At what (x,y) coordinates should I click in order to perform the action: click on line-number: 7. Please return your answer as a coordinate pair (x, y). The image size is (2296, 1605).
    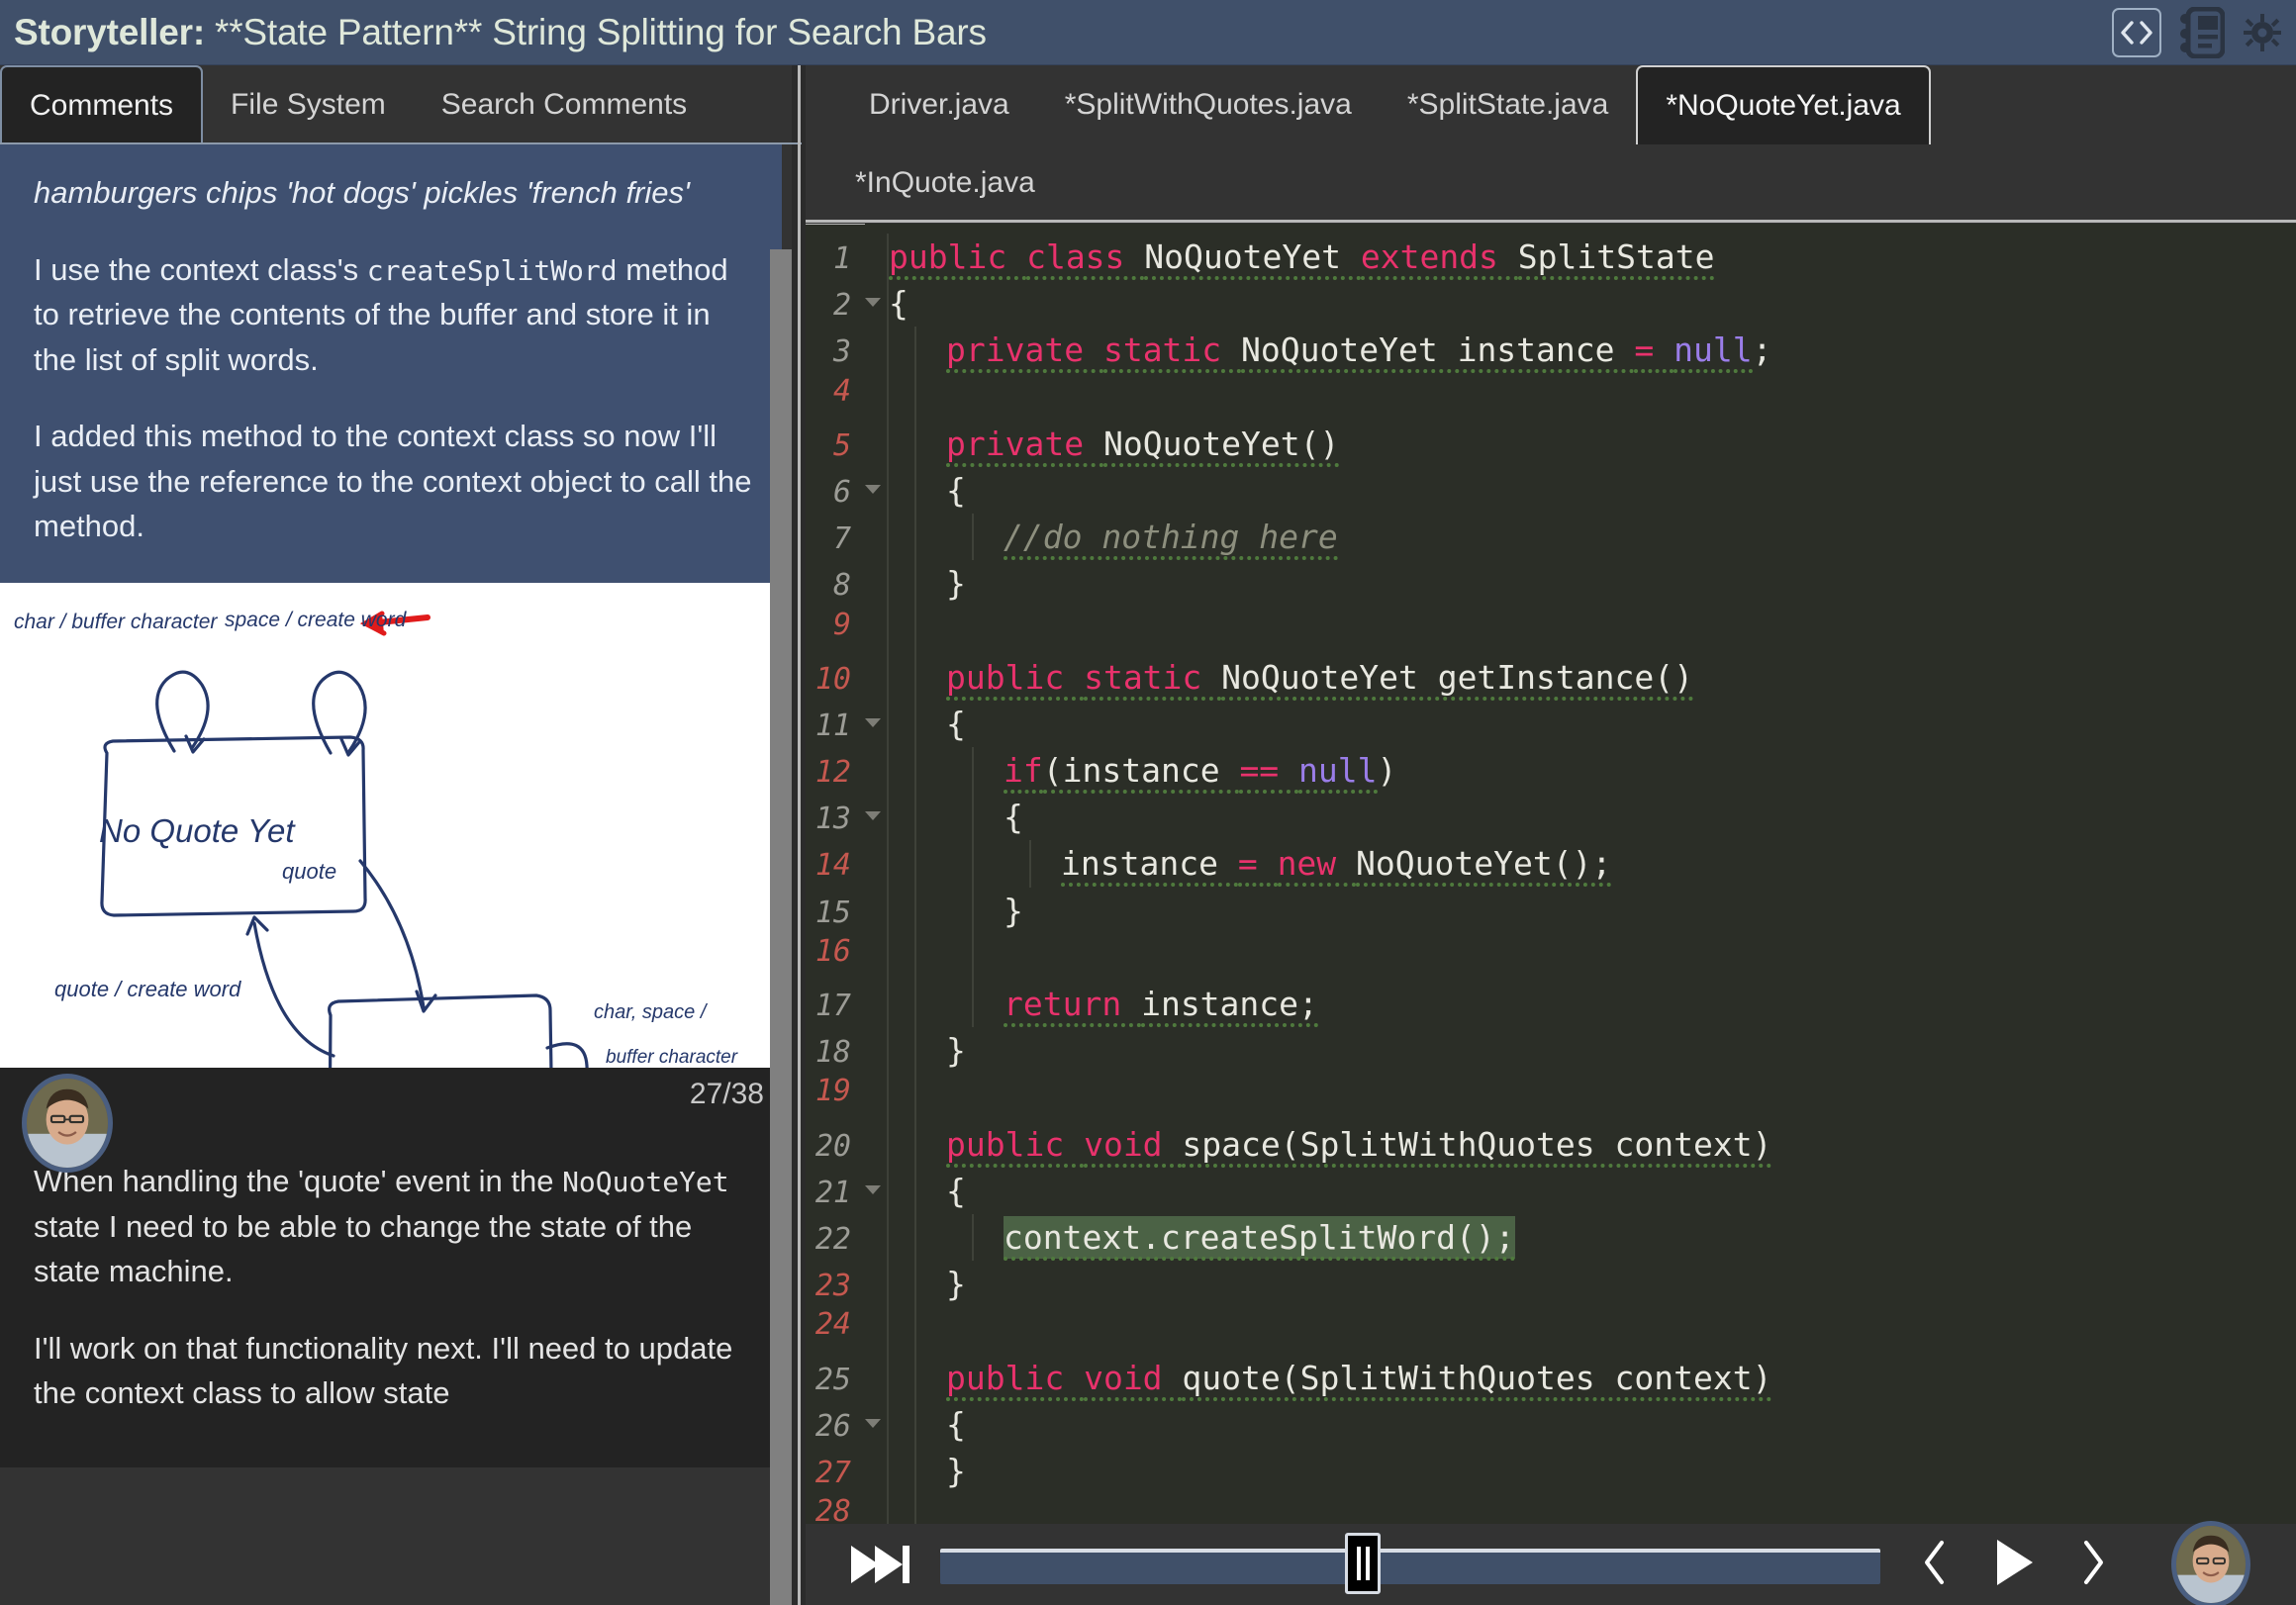
    Looking at the image, I should click on (841, 539).